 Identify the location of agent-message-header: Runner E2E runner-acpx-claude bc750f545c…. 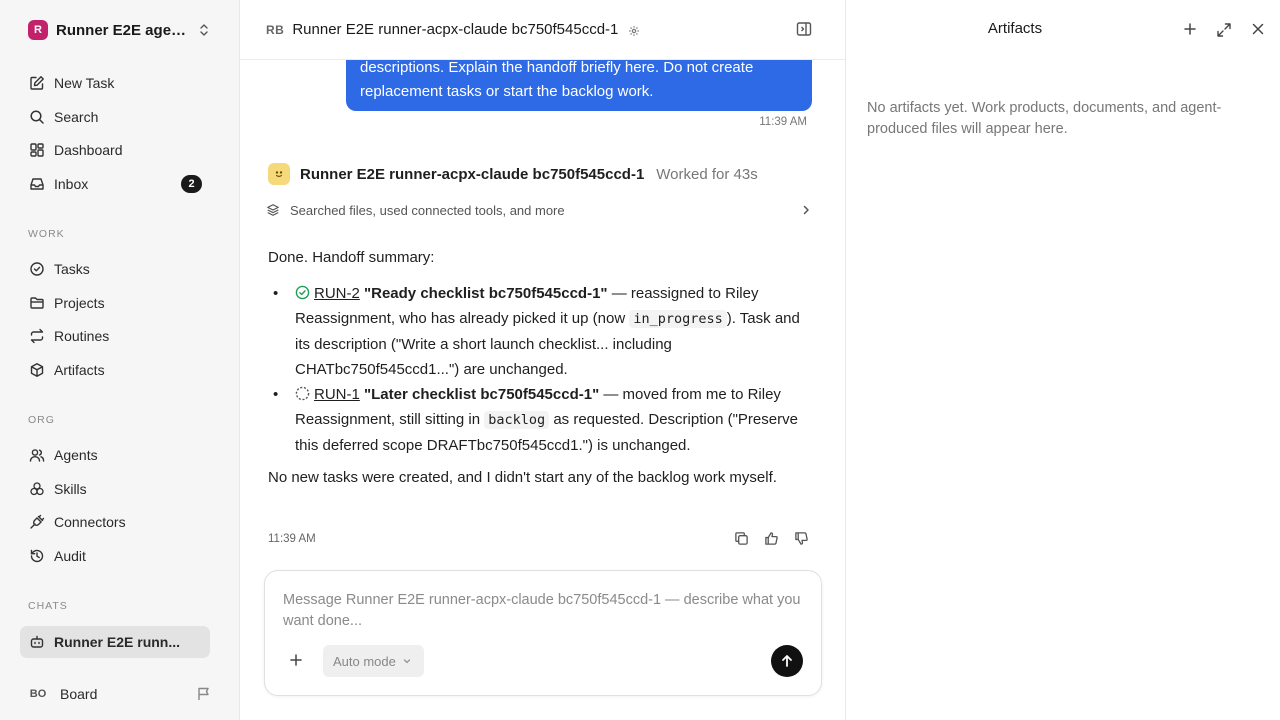
(513, 174).